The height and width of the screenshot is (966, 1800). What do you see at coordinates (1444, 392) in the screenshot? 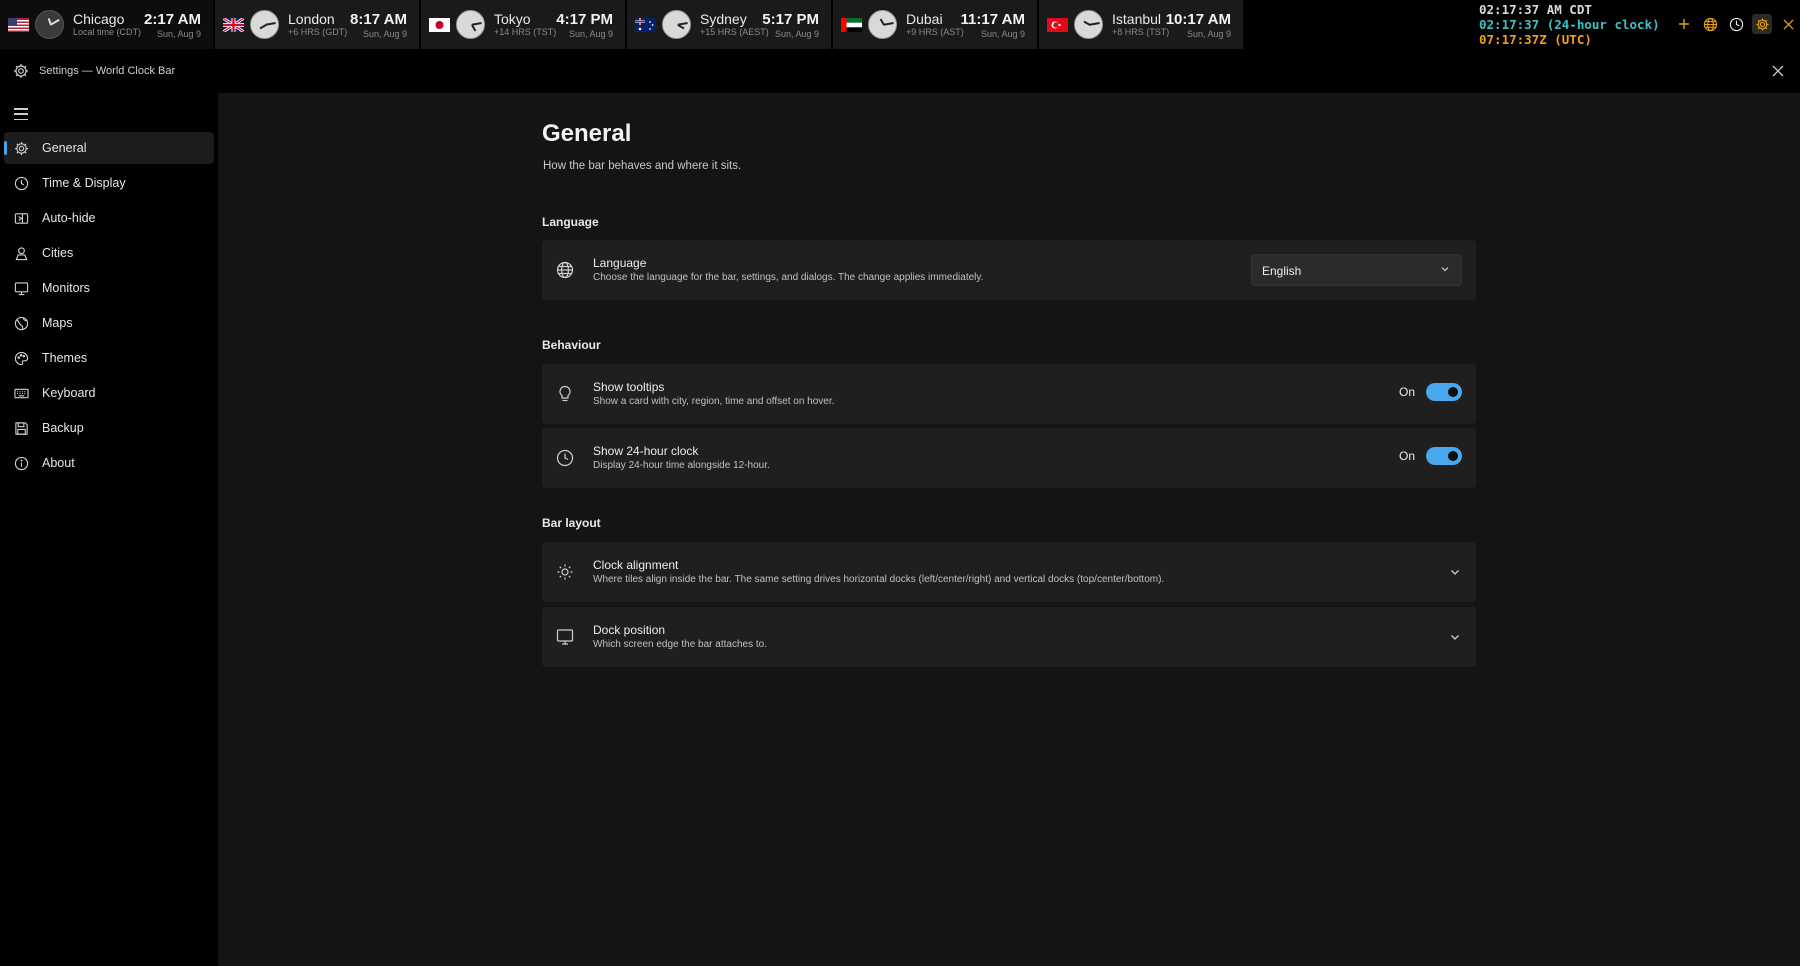
I see `show-tooltips-toggle` at bounding box center [1444, 392].